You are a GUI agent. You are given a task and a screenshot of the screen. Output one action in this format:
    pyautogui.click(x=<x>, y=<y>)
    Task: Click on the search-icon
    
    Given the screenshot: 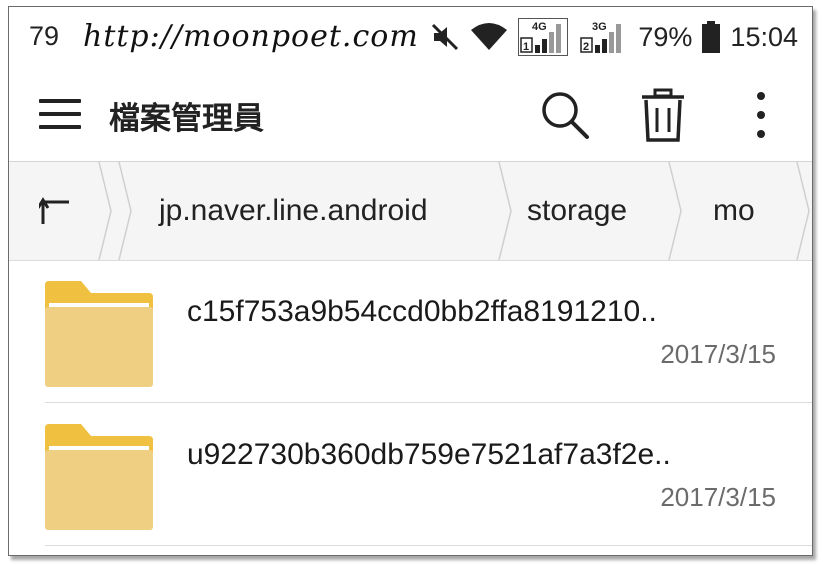 What is the action you would take?
    pyautogui.click(x=565, y=115)
    